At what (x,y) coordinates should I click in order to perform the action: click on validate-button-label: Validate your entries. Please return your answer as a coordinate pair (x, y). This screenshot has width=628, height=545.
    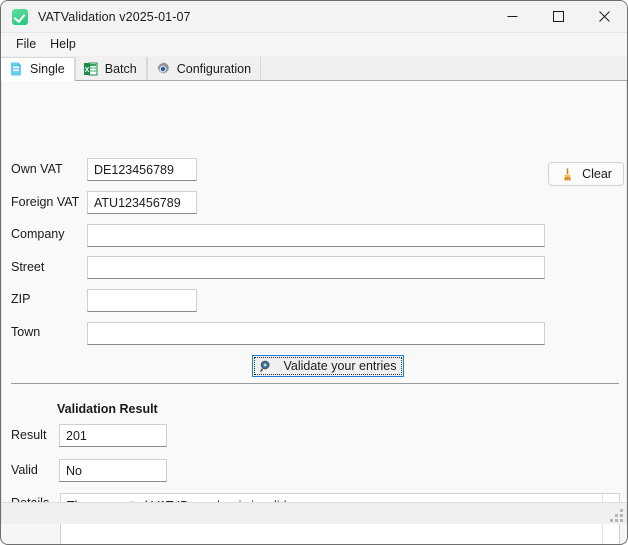
    Looking at the image, I should click on (340, 366).